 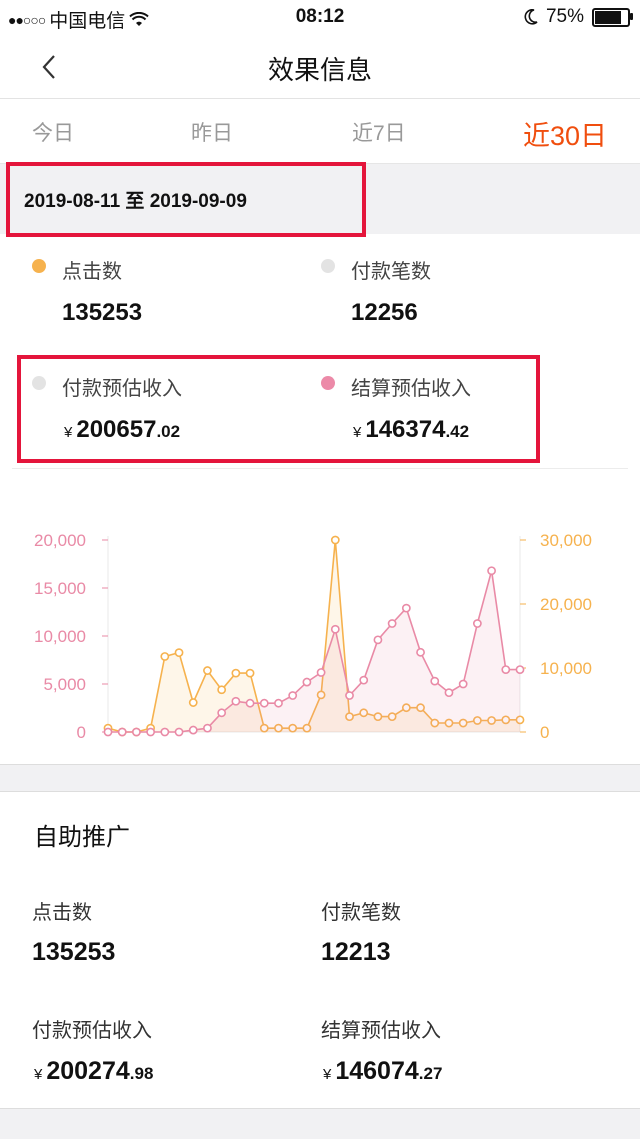 What do you see at coordinates (566, 668) in the screenshot?
I see `right-axis-tick: 10,000` at bounding box center [566, 668].